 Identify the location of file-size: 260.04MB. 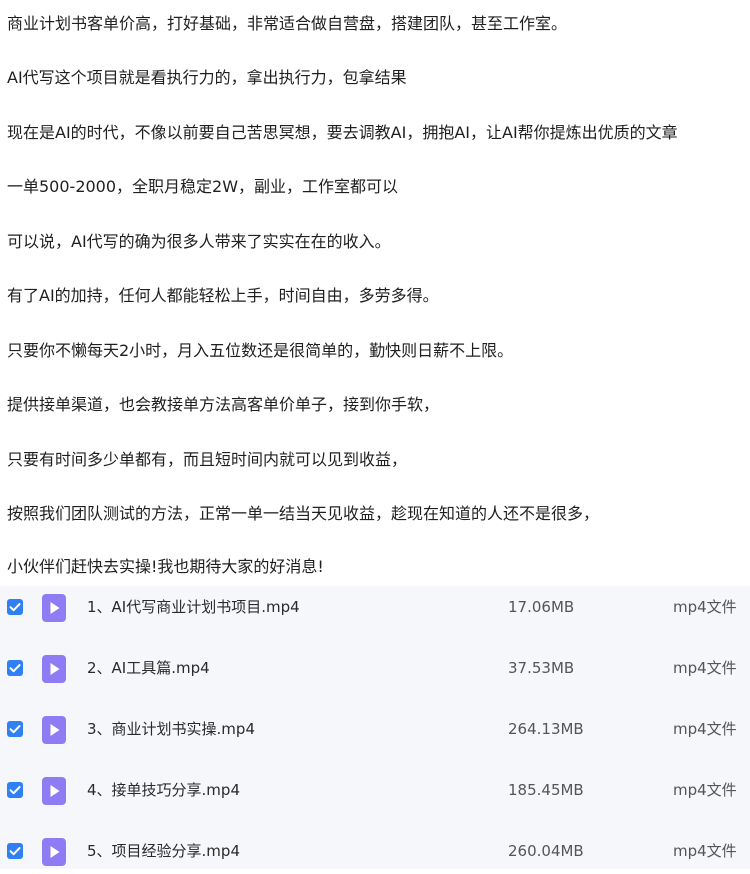
(546, 851).